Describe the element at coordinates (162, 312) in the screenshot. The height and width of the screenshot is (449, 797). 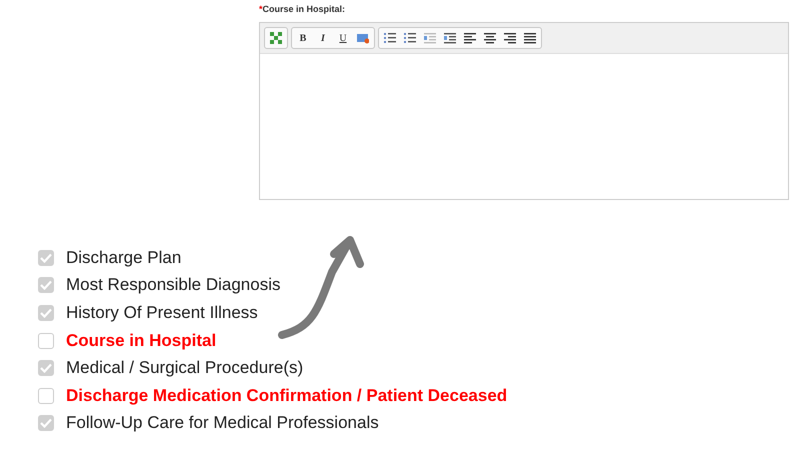
I see `checklist-label: History Of Present Illness` at that location.